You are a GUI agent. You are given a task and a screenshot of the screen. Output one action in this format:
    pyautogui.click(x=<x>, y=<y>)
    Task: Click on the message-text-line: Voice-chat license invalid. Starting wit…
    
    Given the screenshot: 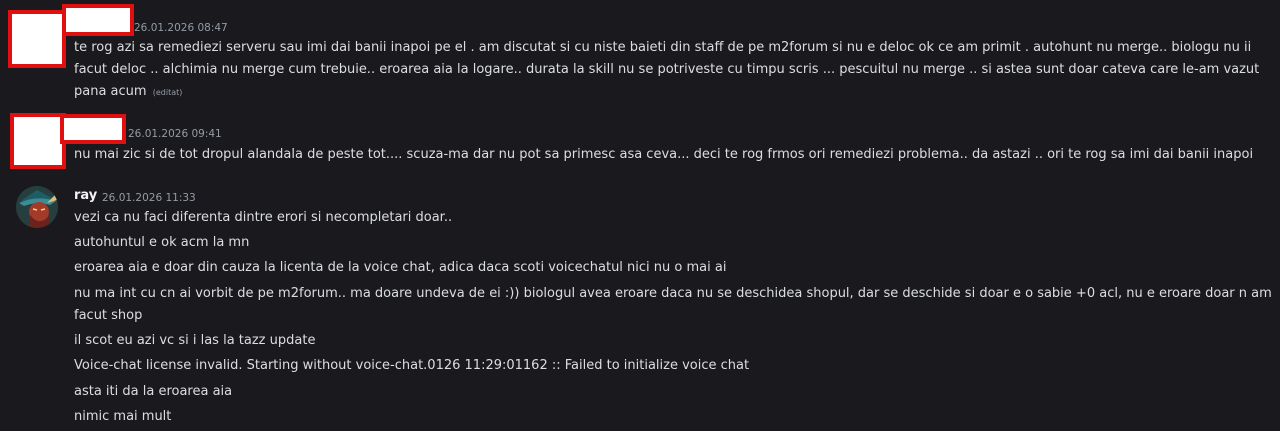 What is the action you would take?
    pyautogui.click(x=412, y=365)
    